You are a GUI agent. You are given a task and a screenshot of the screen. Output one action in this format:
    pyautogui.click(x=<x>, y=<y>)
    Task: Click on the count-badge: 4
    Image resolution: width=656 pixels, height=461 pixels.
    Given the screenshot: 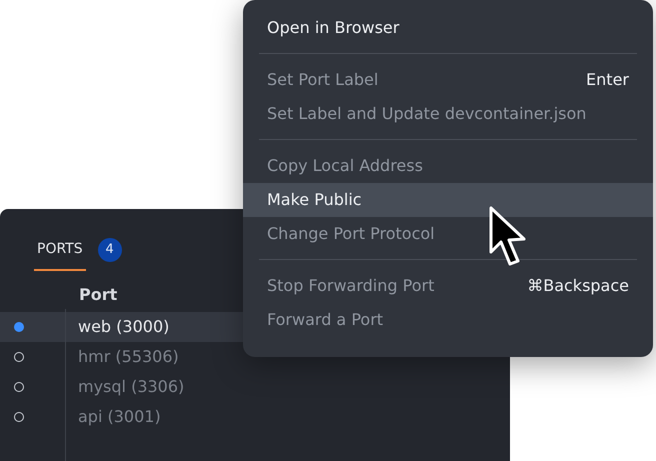 What is the action you would take?
    pyautogui.click(x=110, y=250)
    